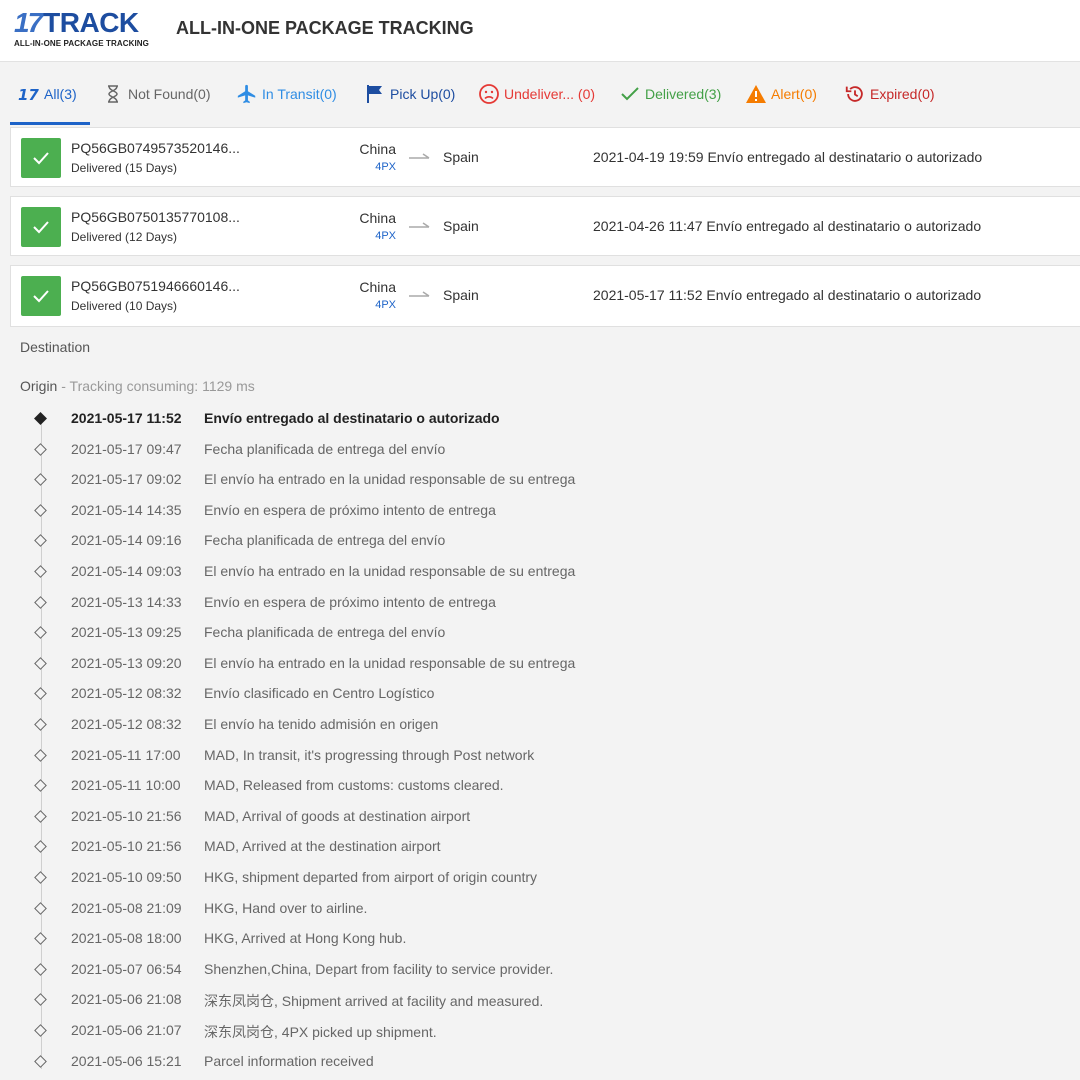  I want to click on event-description: Envío clasificado en Centro Logístico, so click(319, 693).